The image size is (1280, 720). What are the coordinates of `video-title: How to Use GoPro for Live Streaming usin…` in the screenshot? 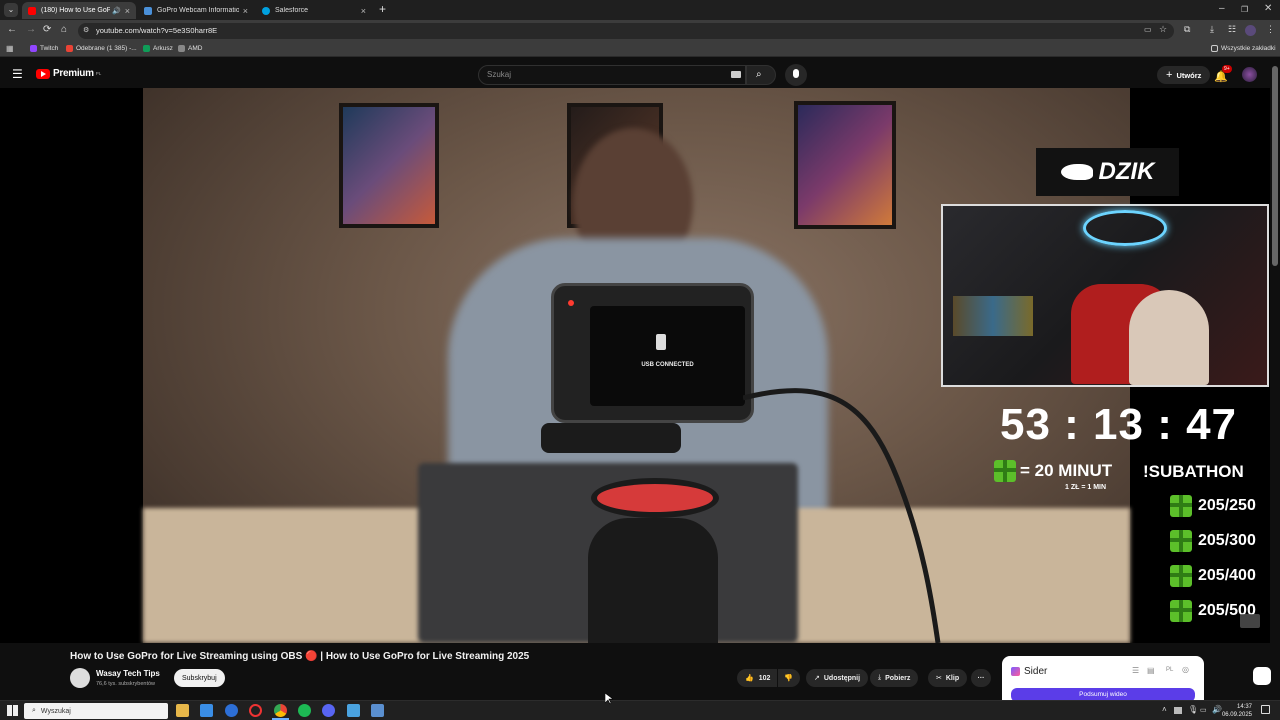 It's located at (300, 656).